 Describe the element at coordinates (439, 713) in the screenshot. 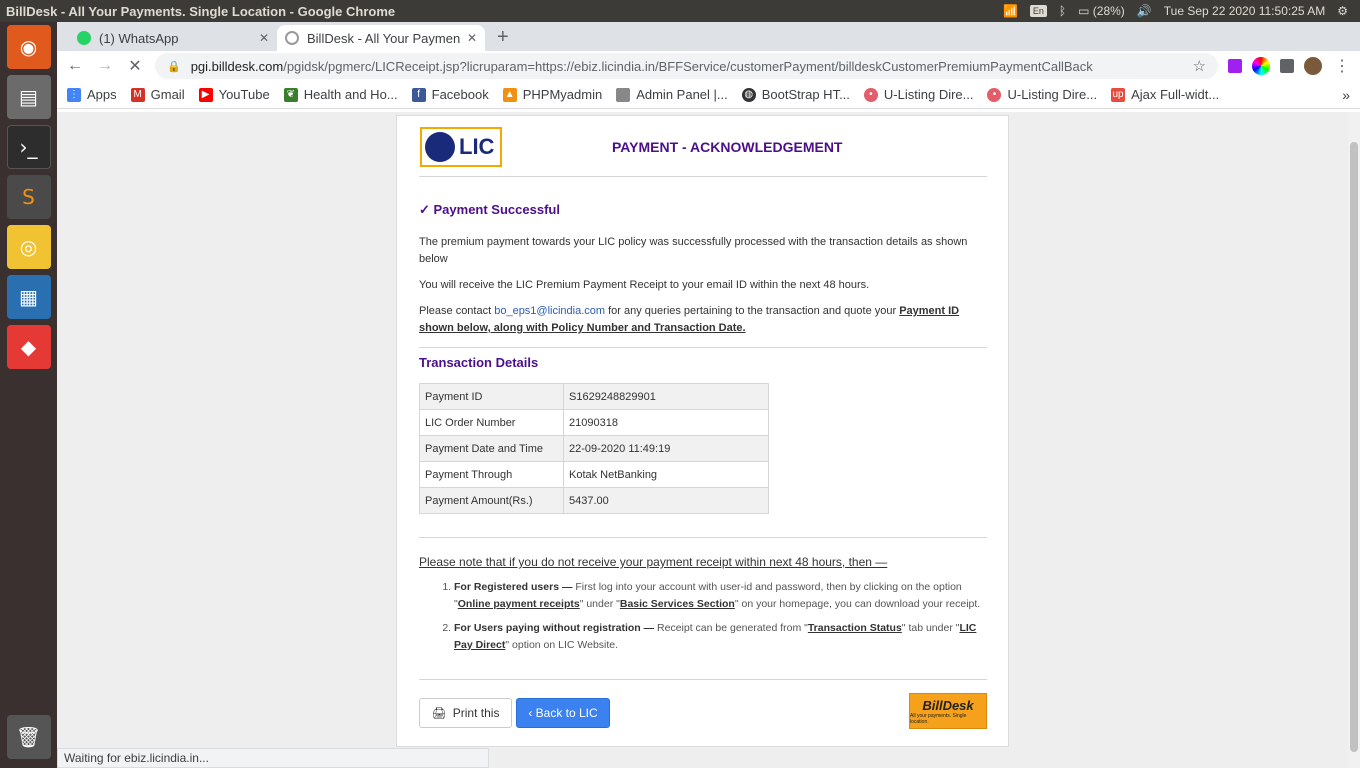

I see `printer-icon: 🖨` at that location.